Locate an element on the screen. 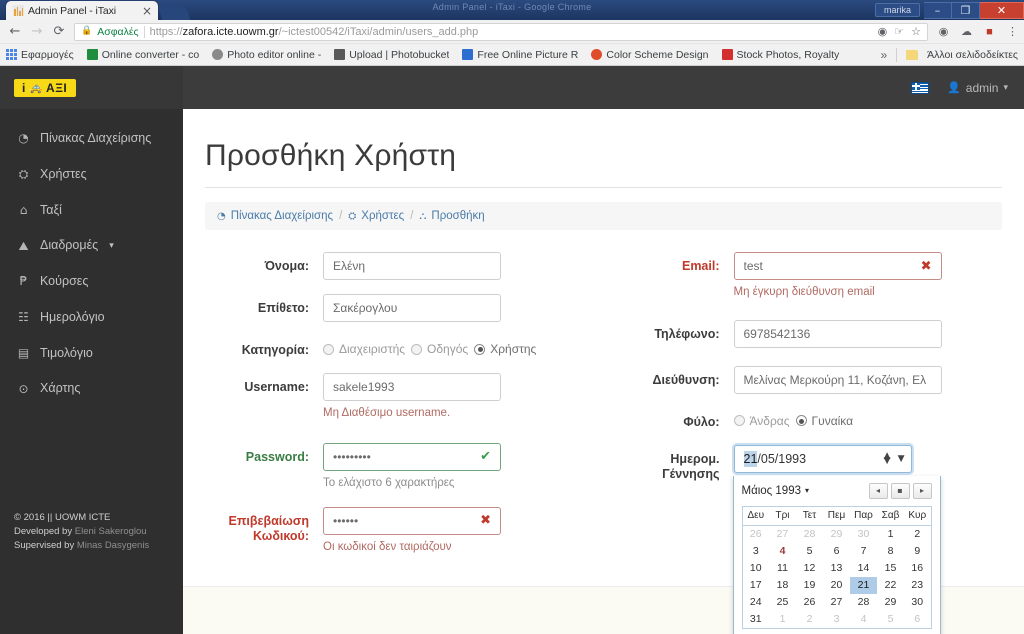 The height and width of the screenshot is (634, 1024). reload-icon: ⟳ is located at coordinates (59, 32).